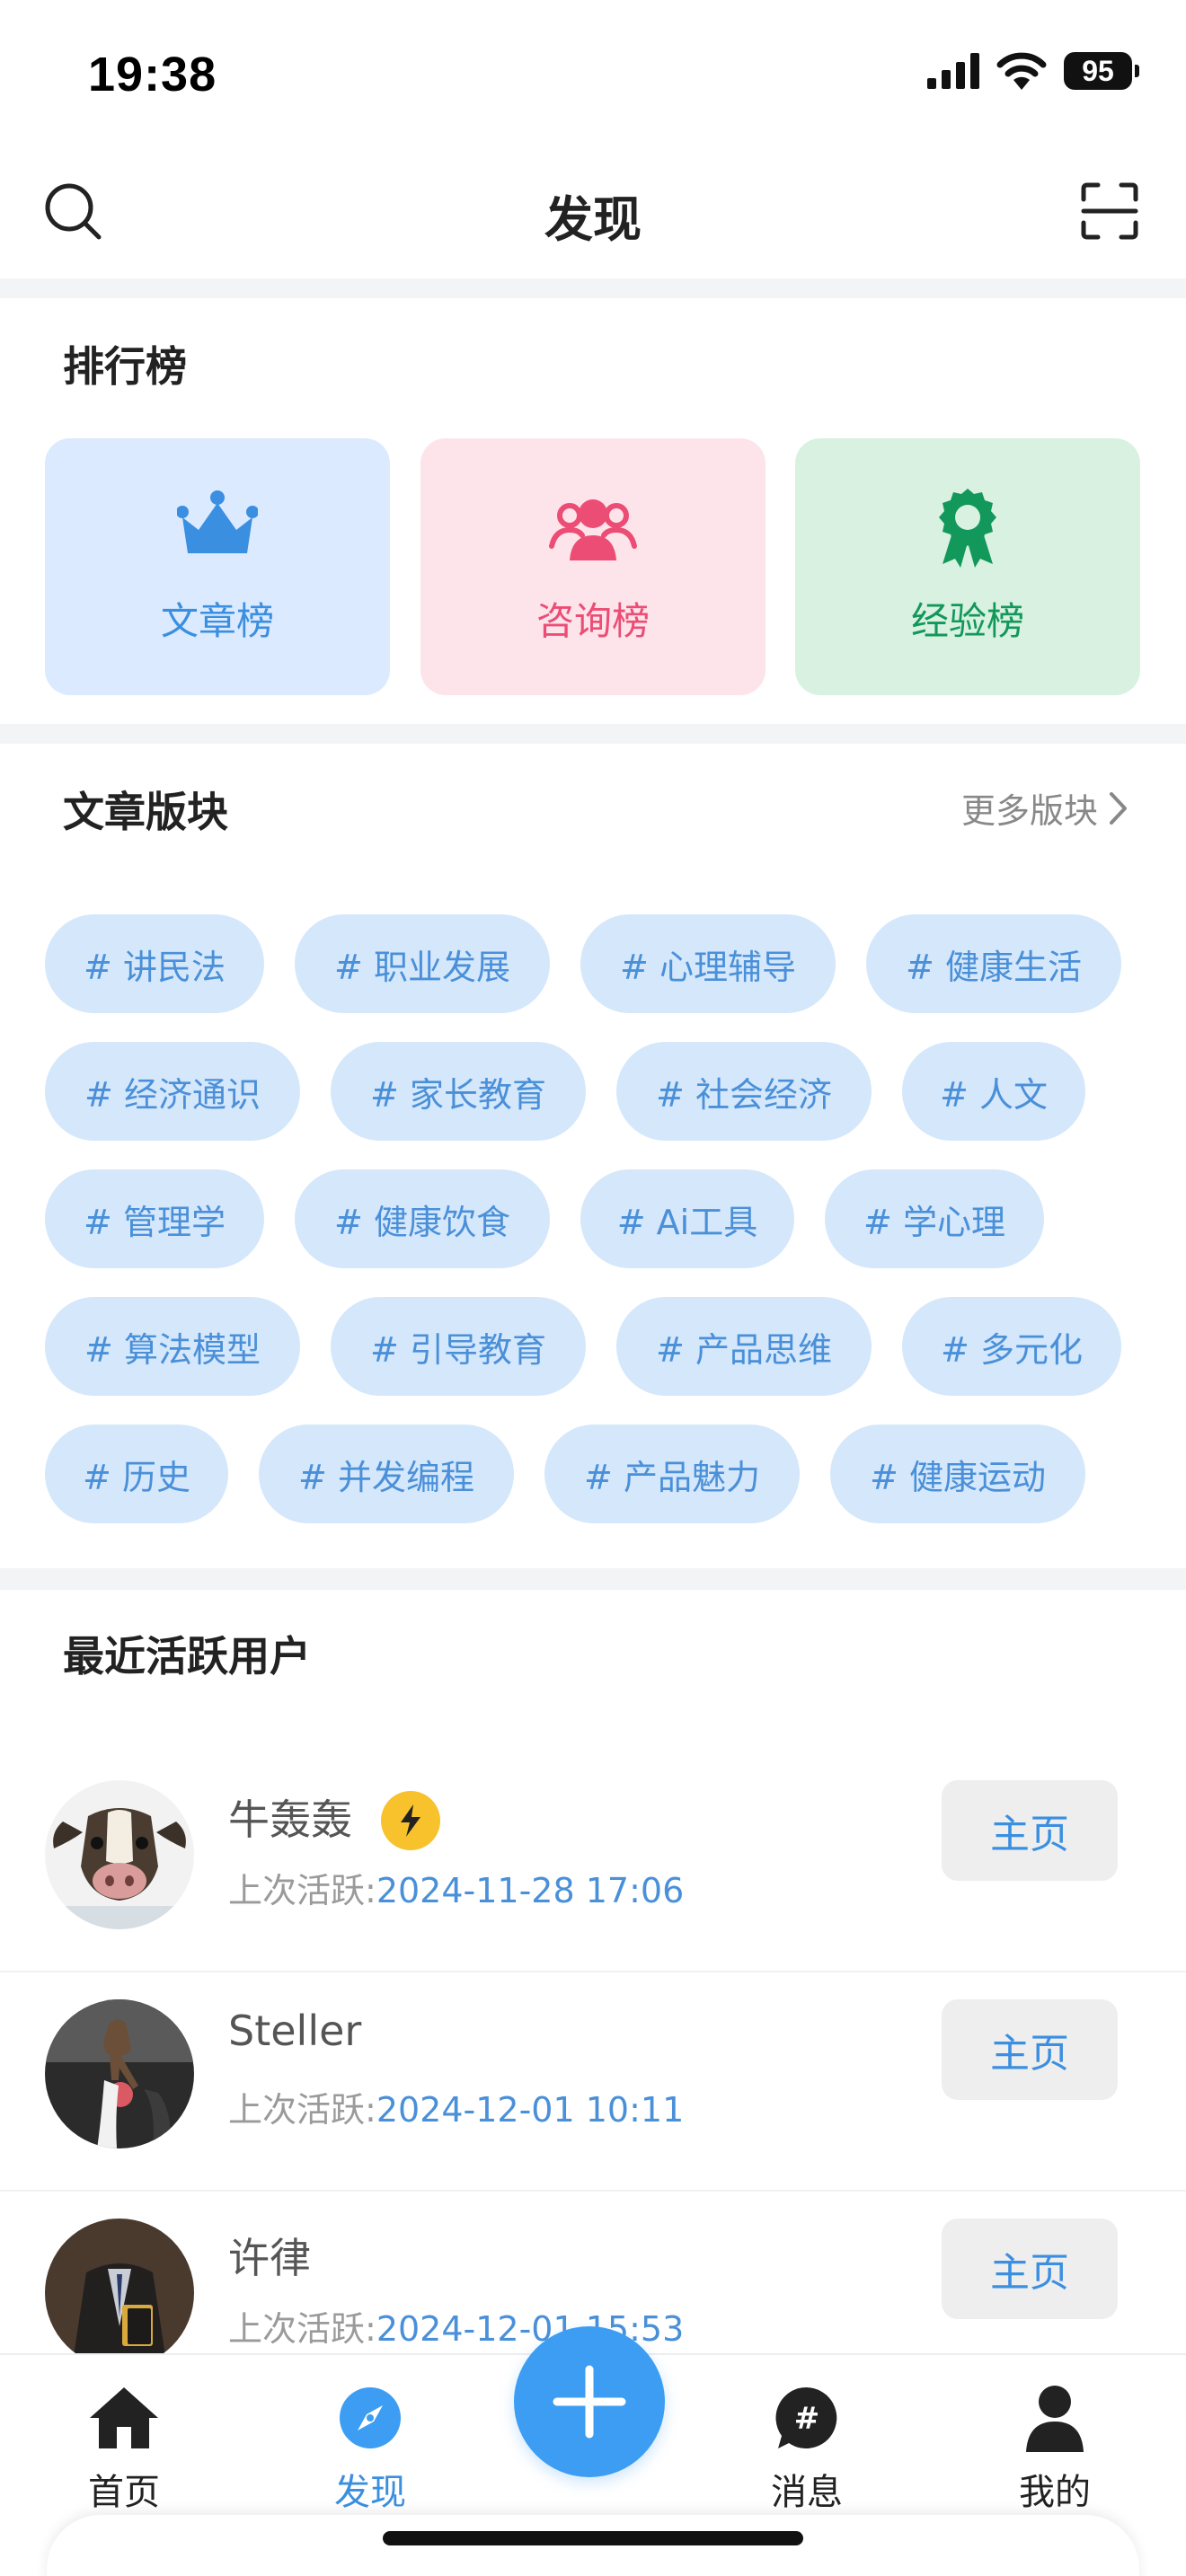 This screenshot has width=1186, height=2576. I want to click on battery-level: 95, so click(1098, 70).